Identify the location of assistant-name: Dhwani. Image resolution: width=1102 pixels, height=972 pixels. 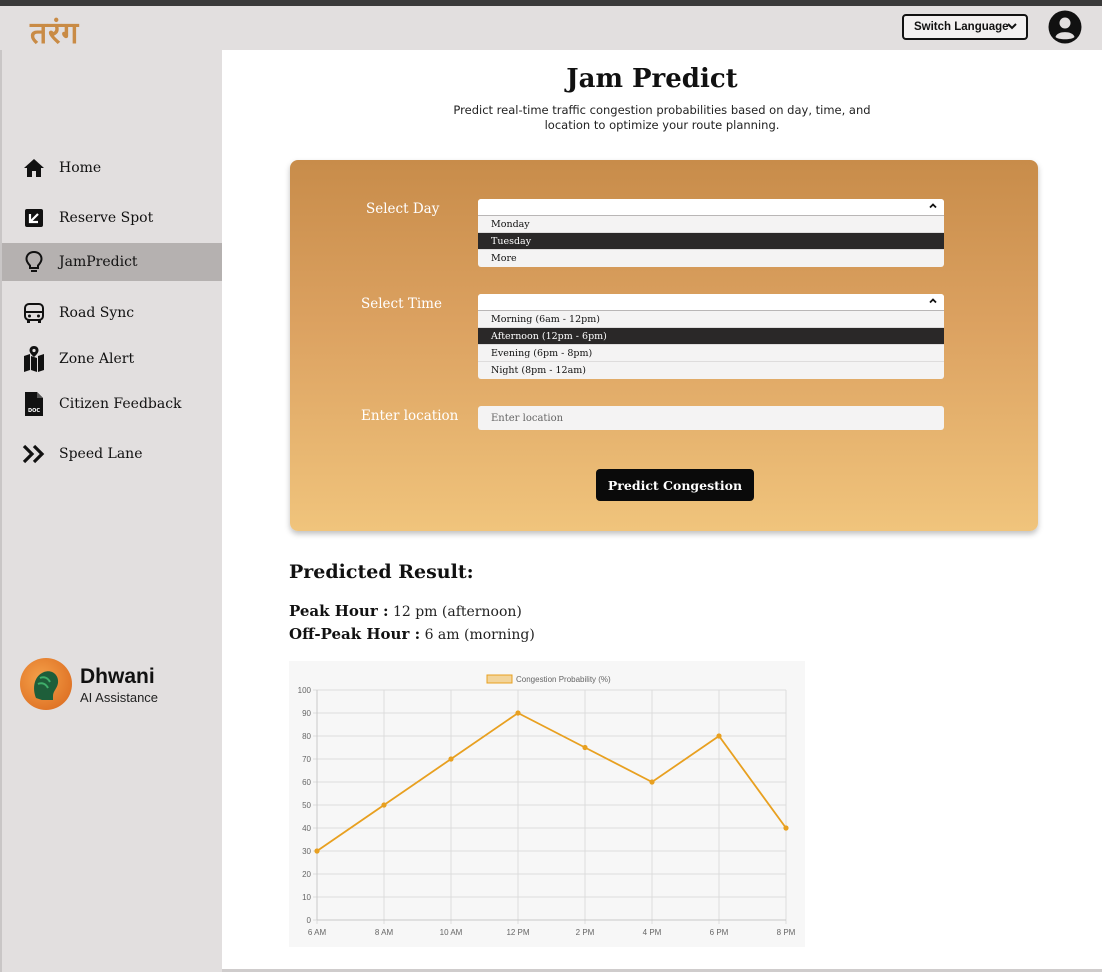
(117, 676).